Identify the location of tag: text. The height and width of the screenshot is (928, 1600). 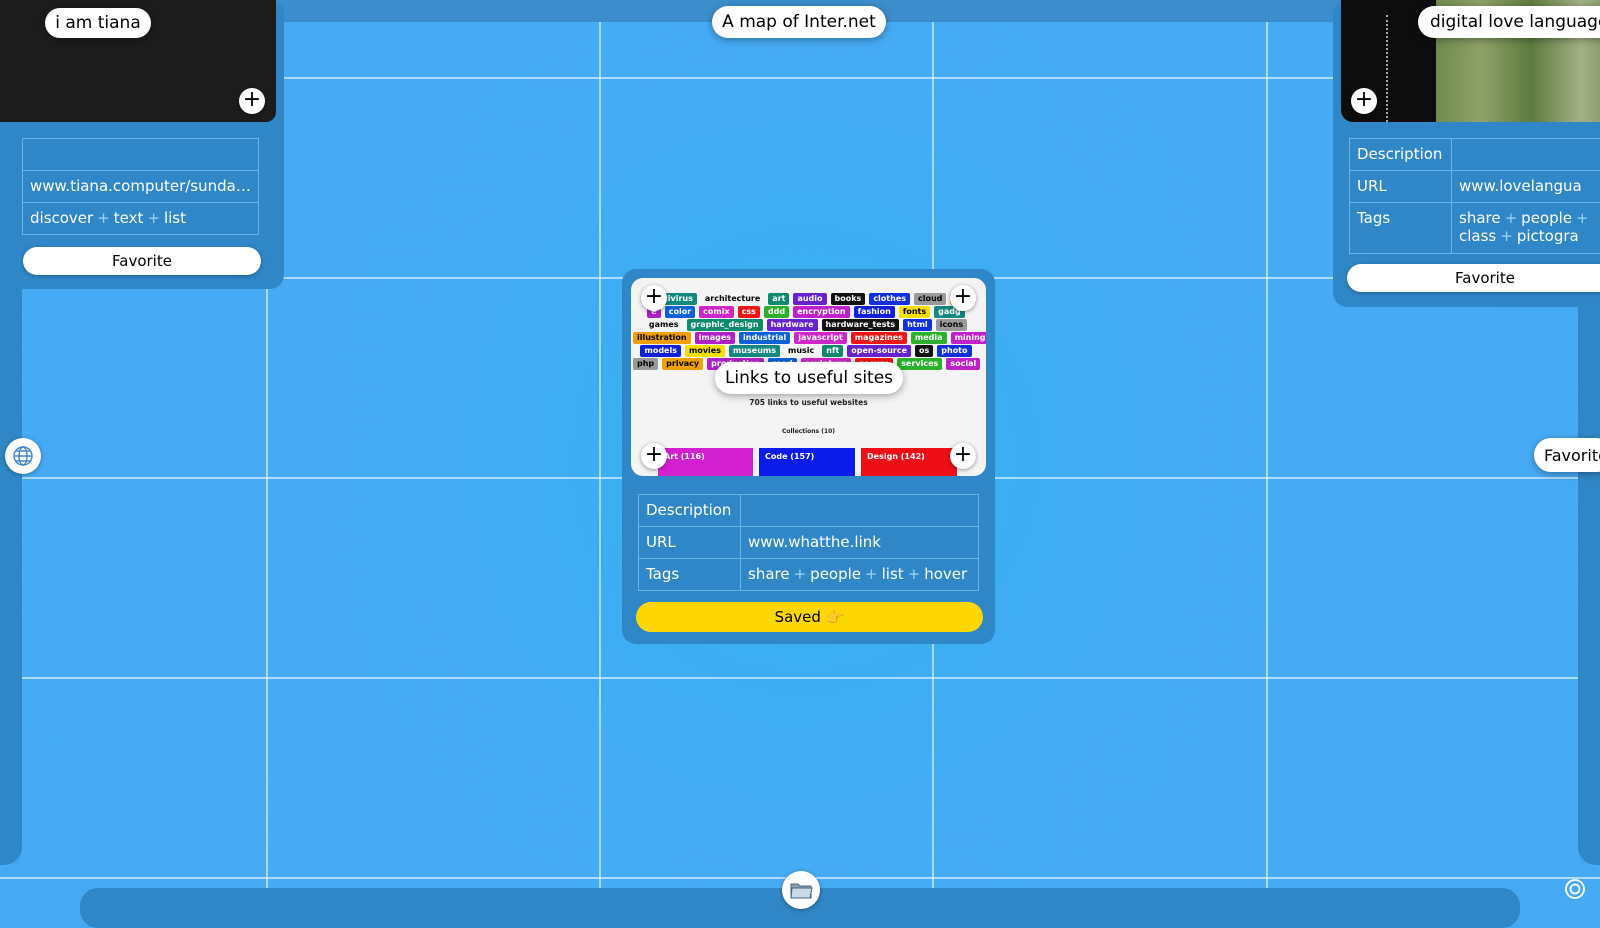
(129, 218).